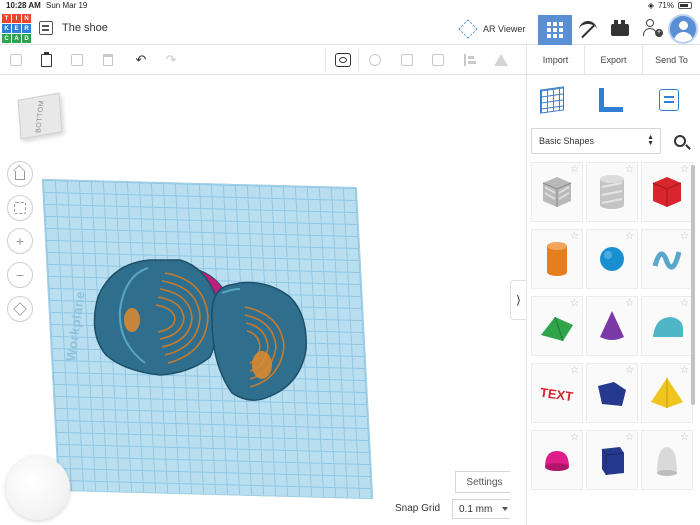 This screenshot has height=525, width=700. What do you see at coordinates (504, 29) in the screenshot?
I see `ar-viewer-label: AR Viewer` at bounding box center [504, 29].